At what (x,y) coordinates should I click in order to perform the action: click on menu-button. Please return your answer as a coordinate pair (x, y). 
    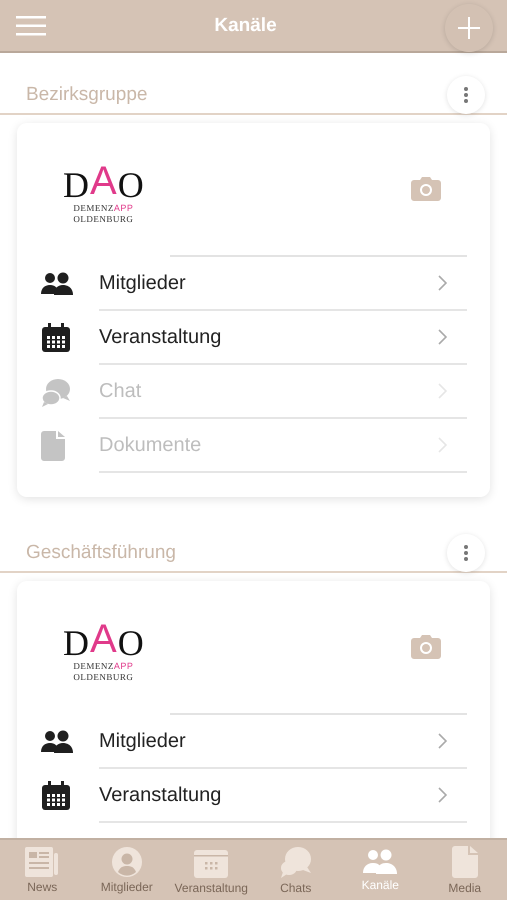
    Looking at the image, I should click on (31, 26).